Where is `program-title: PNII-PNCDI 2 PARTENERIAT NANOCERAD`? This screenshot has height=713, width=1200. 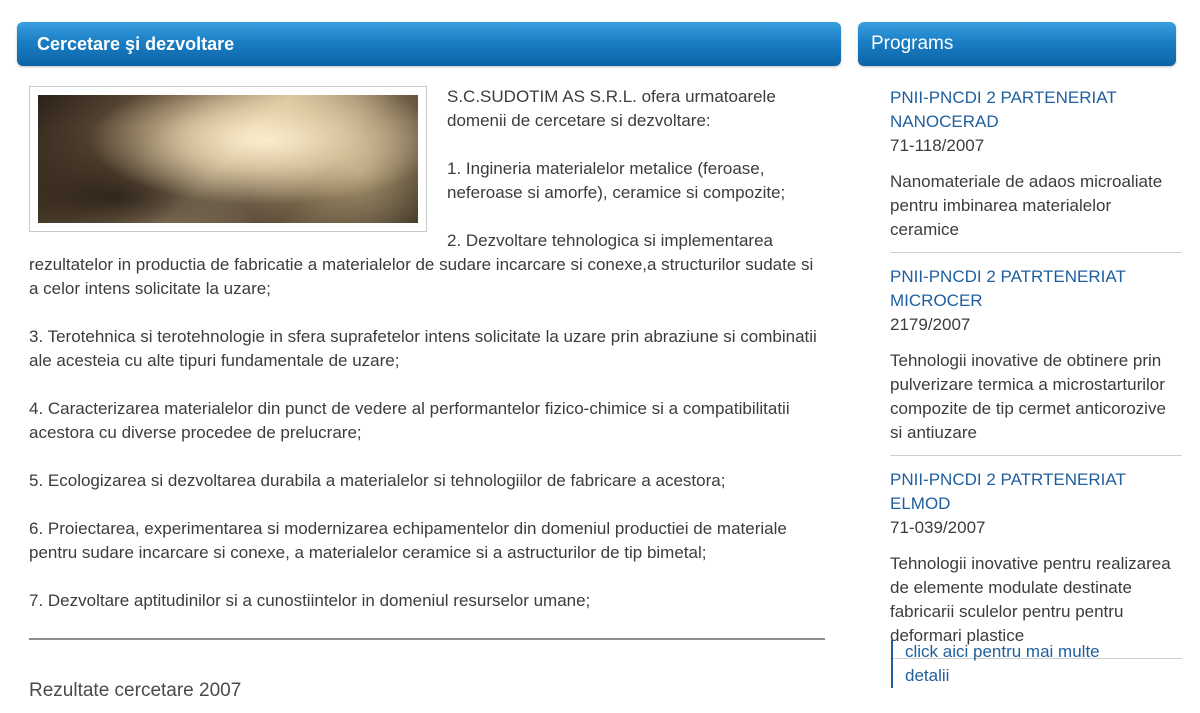 program-title: PNII-PNCDI 2 PARTENERIAT NANOCERAD is located at coordinates (1003, 109).